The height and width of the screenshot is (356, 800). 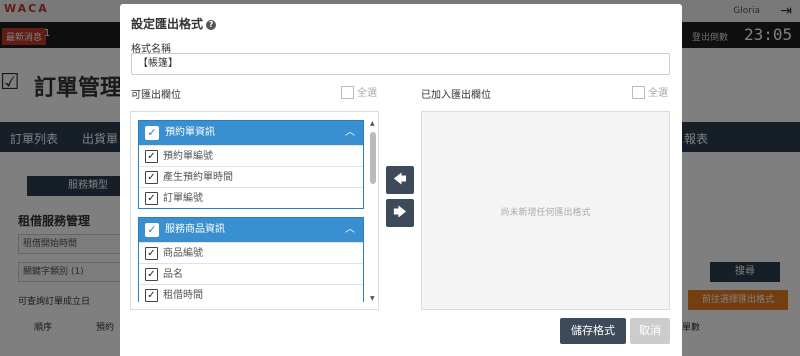 What do you see at coordinates (372, 298) in the screenshot?
I see `scroll-down-icon: ▼` at bounding box center [372, 298].